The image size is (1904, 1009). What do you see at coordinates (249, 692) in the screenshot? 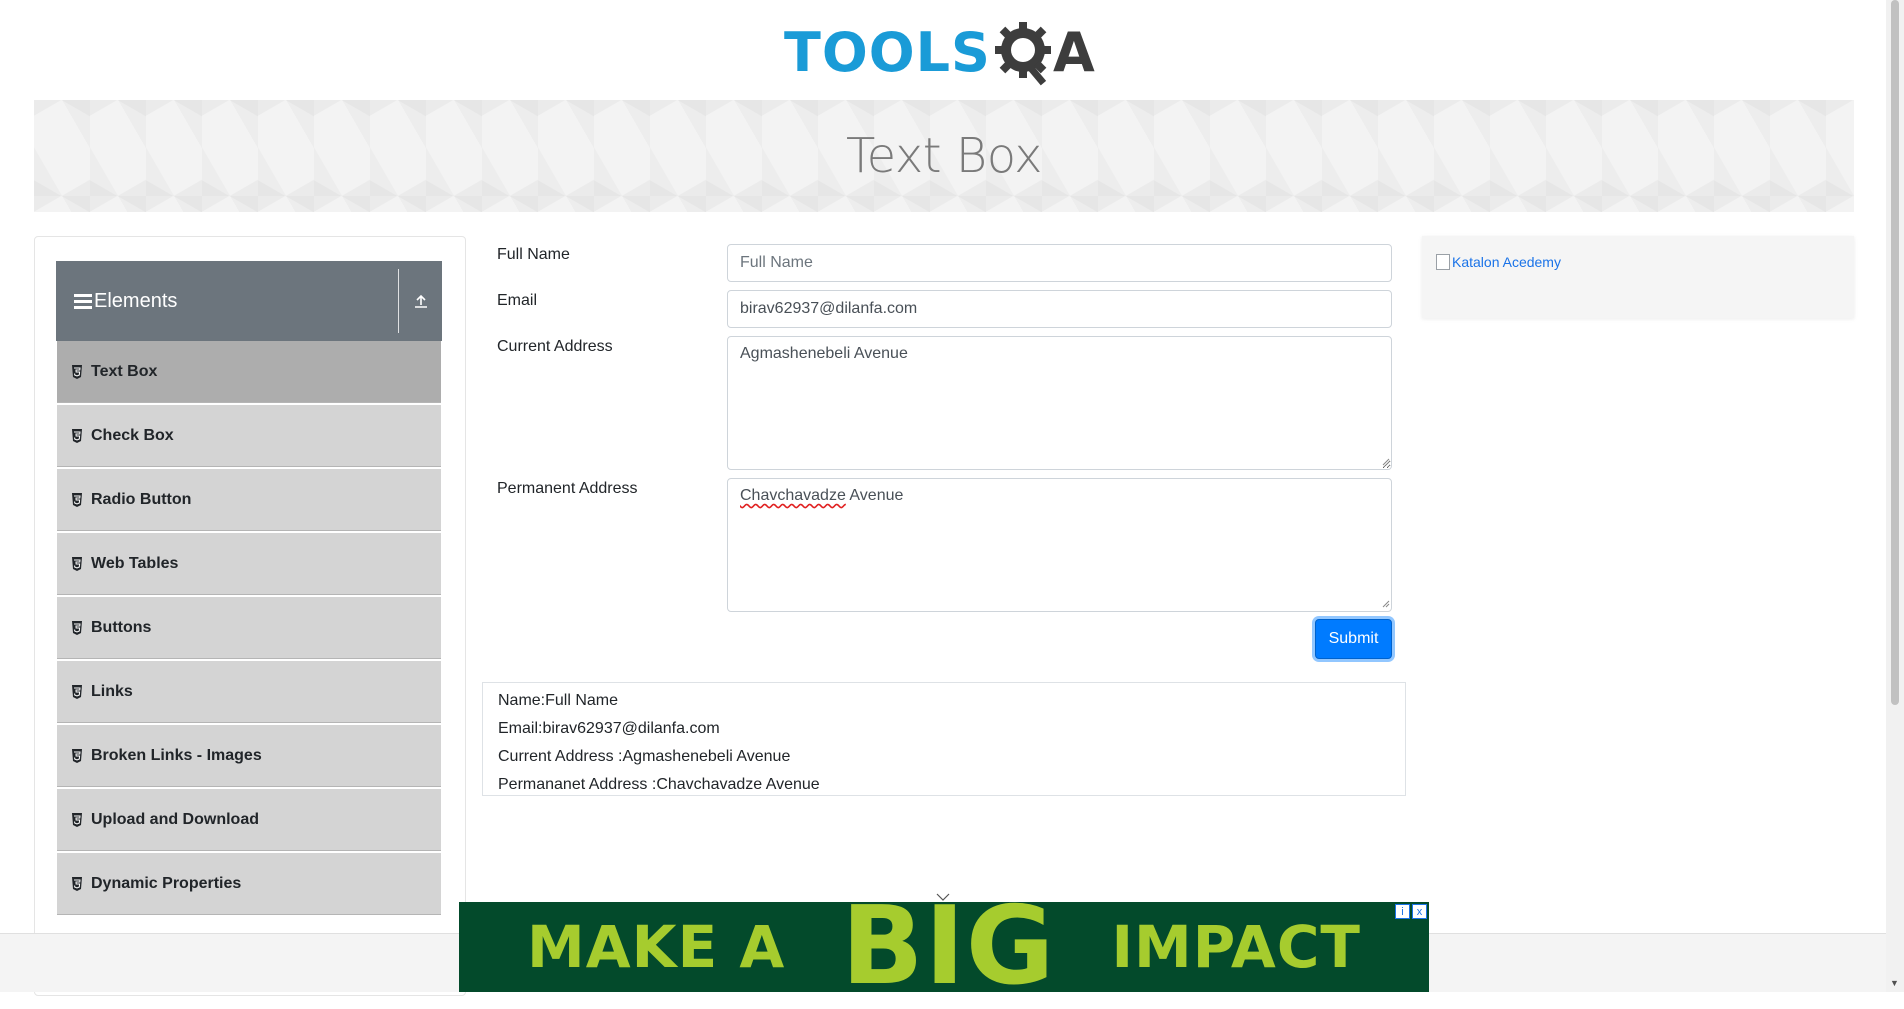
I see `sidebar-item-links: Links` at bounding box center [249, 692].